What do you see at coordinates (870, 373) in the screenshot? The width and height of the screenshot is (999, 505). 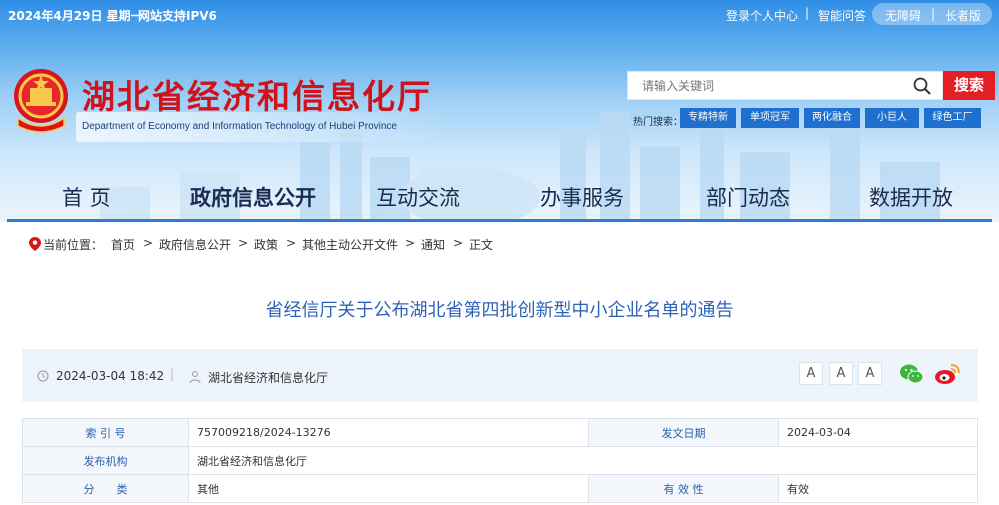 I see `font-decrease-button: A` at bounding box center [870, 373].